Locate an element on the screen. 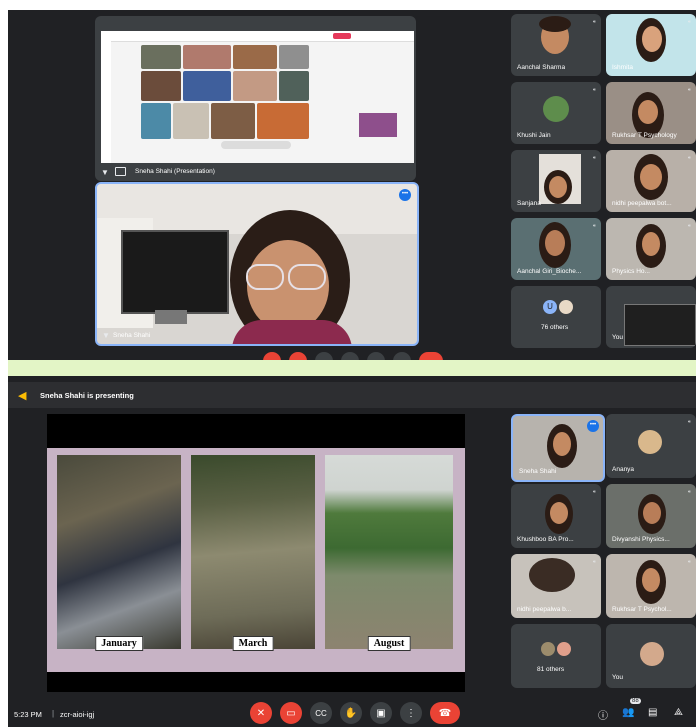  presentation-label: Sneha Shahi (Presentation) is located at coordinates (175, 171).